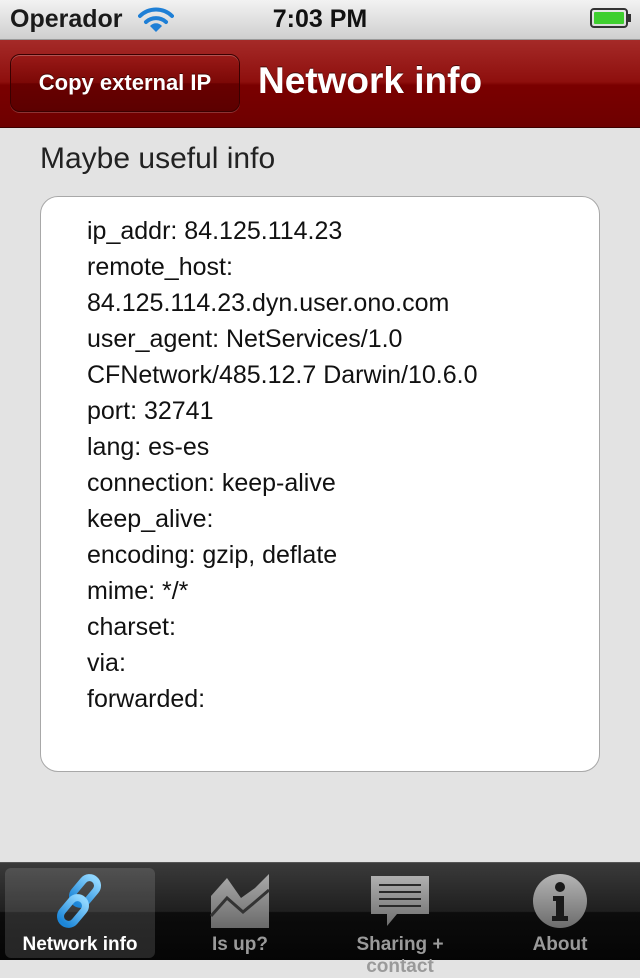  What do you see at coordinates (150, 519) in the screenshot?
I see `info-line: keep_alive:` at bounding box center [150, 519].